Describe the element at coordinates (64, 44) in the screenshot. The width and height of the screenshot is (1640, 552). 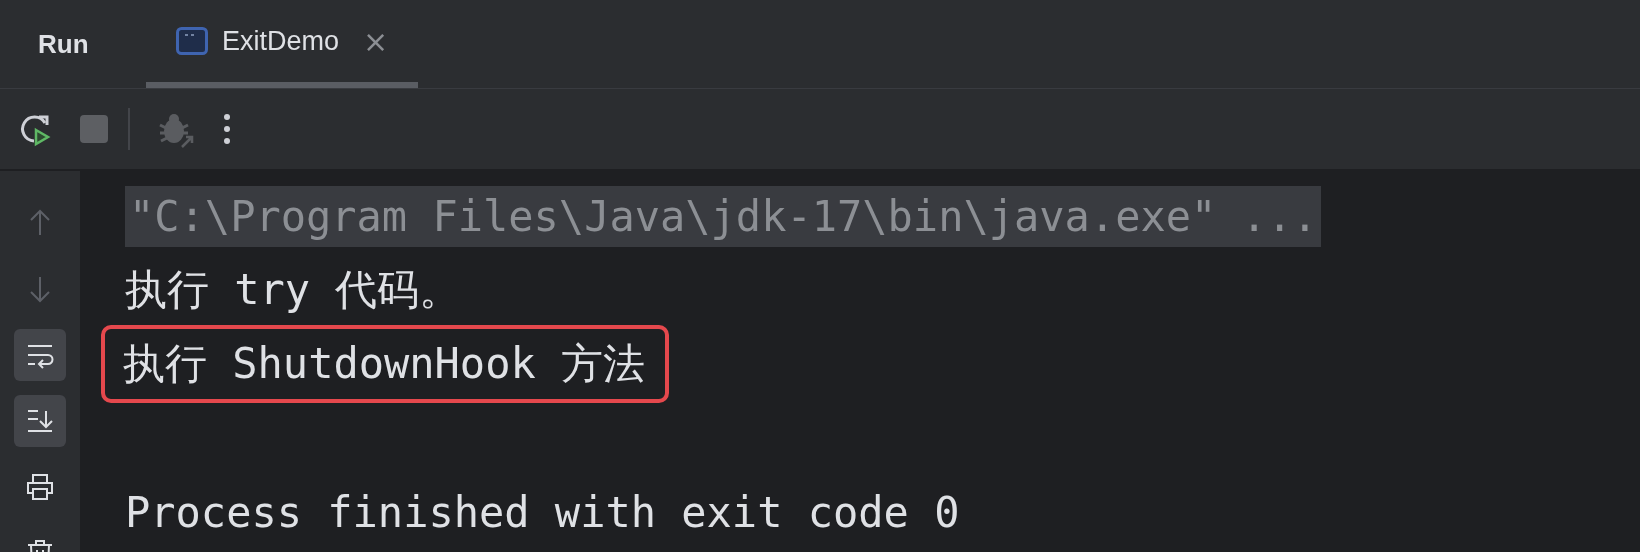
I see `panel-title: Run` at that location.